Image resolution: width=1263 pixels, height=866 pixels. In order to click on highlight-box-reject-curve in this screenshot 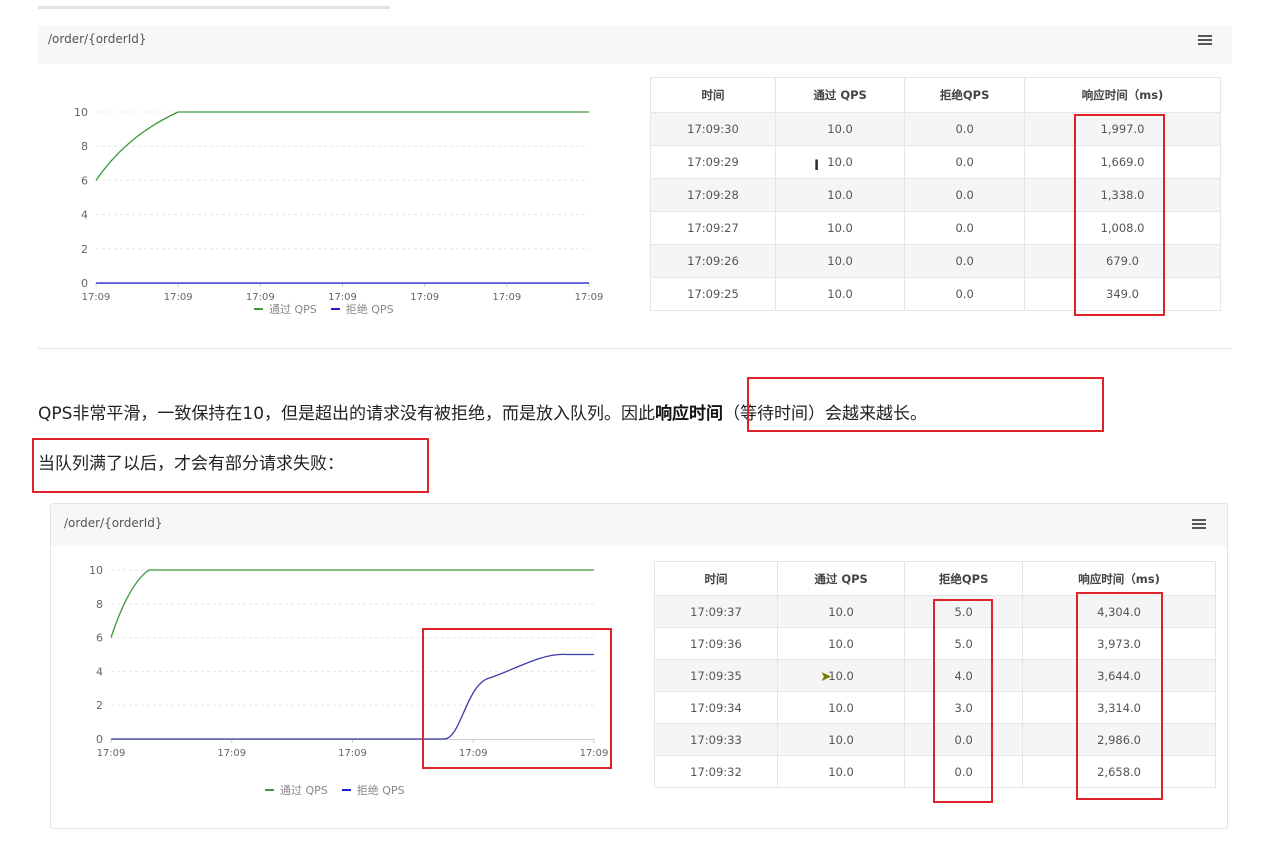, I will do `click(517, 698)`.